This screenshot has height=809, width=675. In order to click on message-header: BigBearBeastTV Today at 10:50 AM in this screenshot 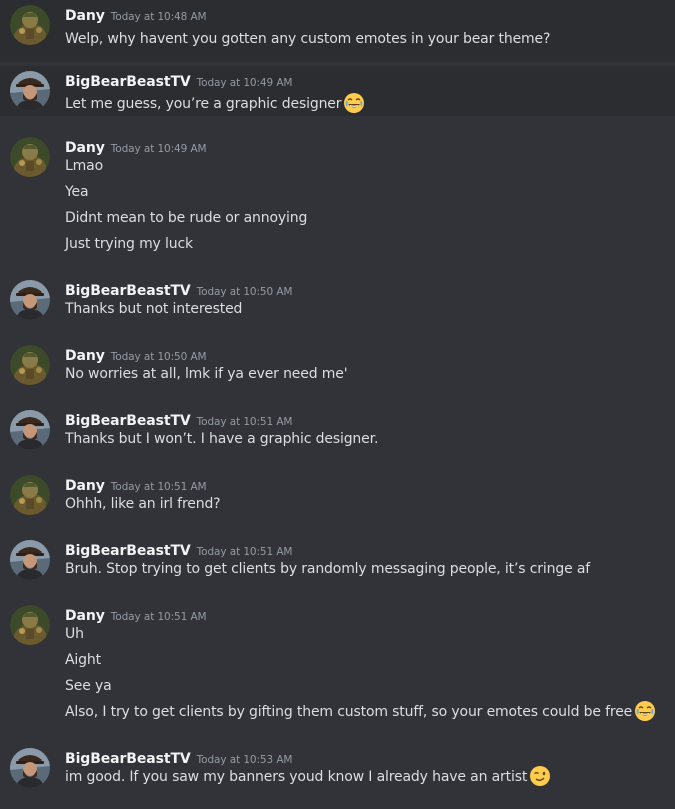, I will do `click(178, 290)`.